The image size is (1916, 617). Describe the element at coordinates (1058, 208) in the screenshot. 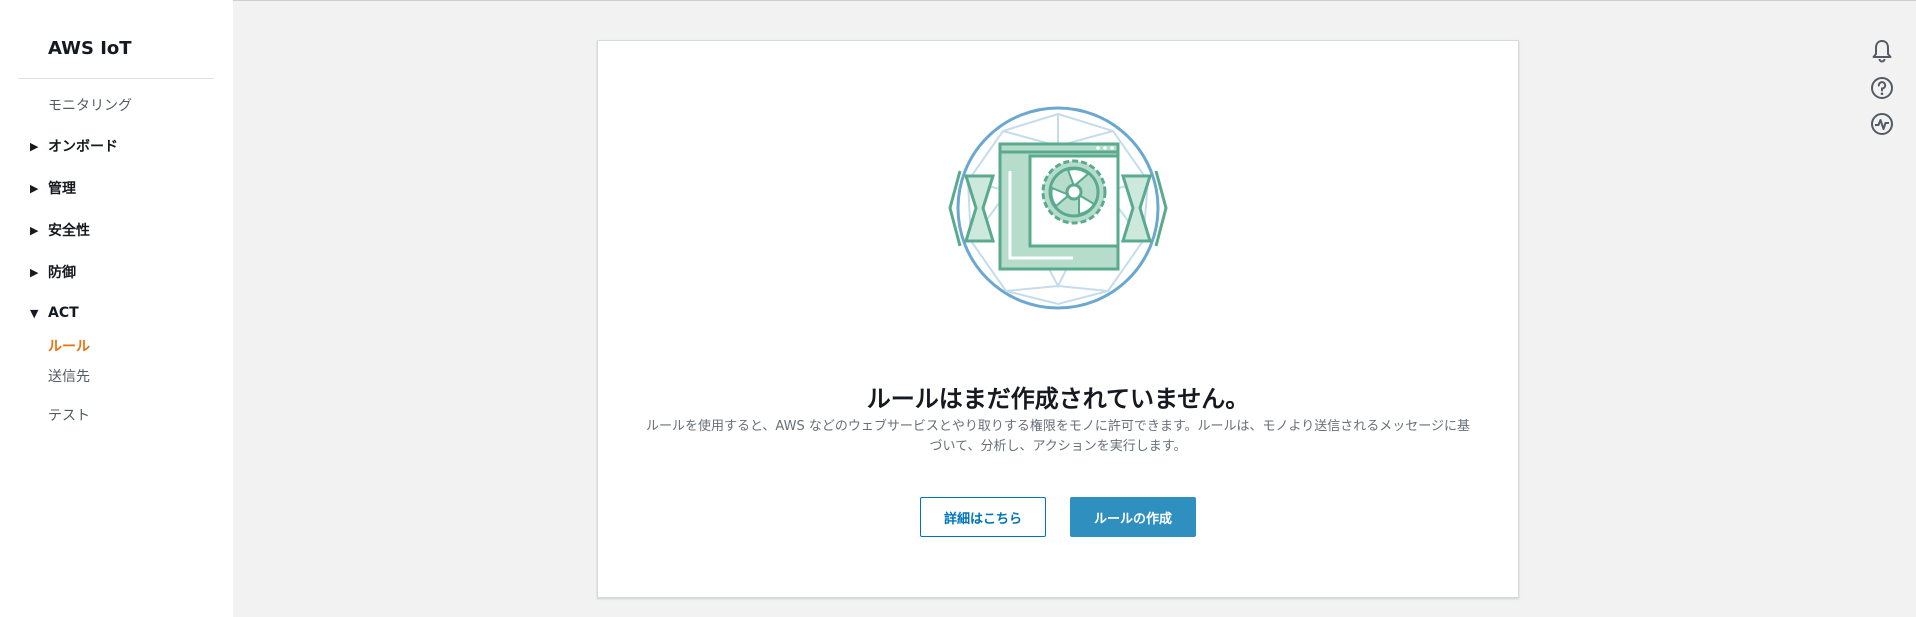

I see `rules-illustration` at that location.